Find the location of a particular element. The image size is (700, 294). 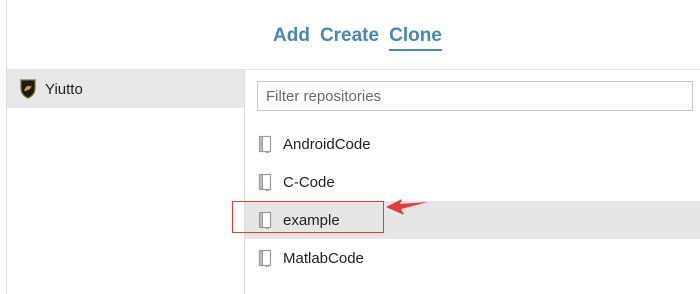

tab-create: Create is located at coordinates (349, 37).